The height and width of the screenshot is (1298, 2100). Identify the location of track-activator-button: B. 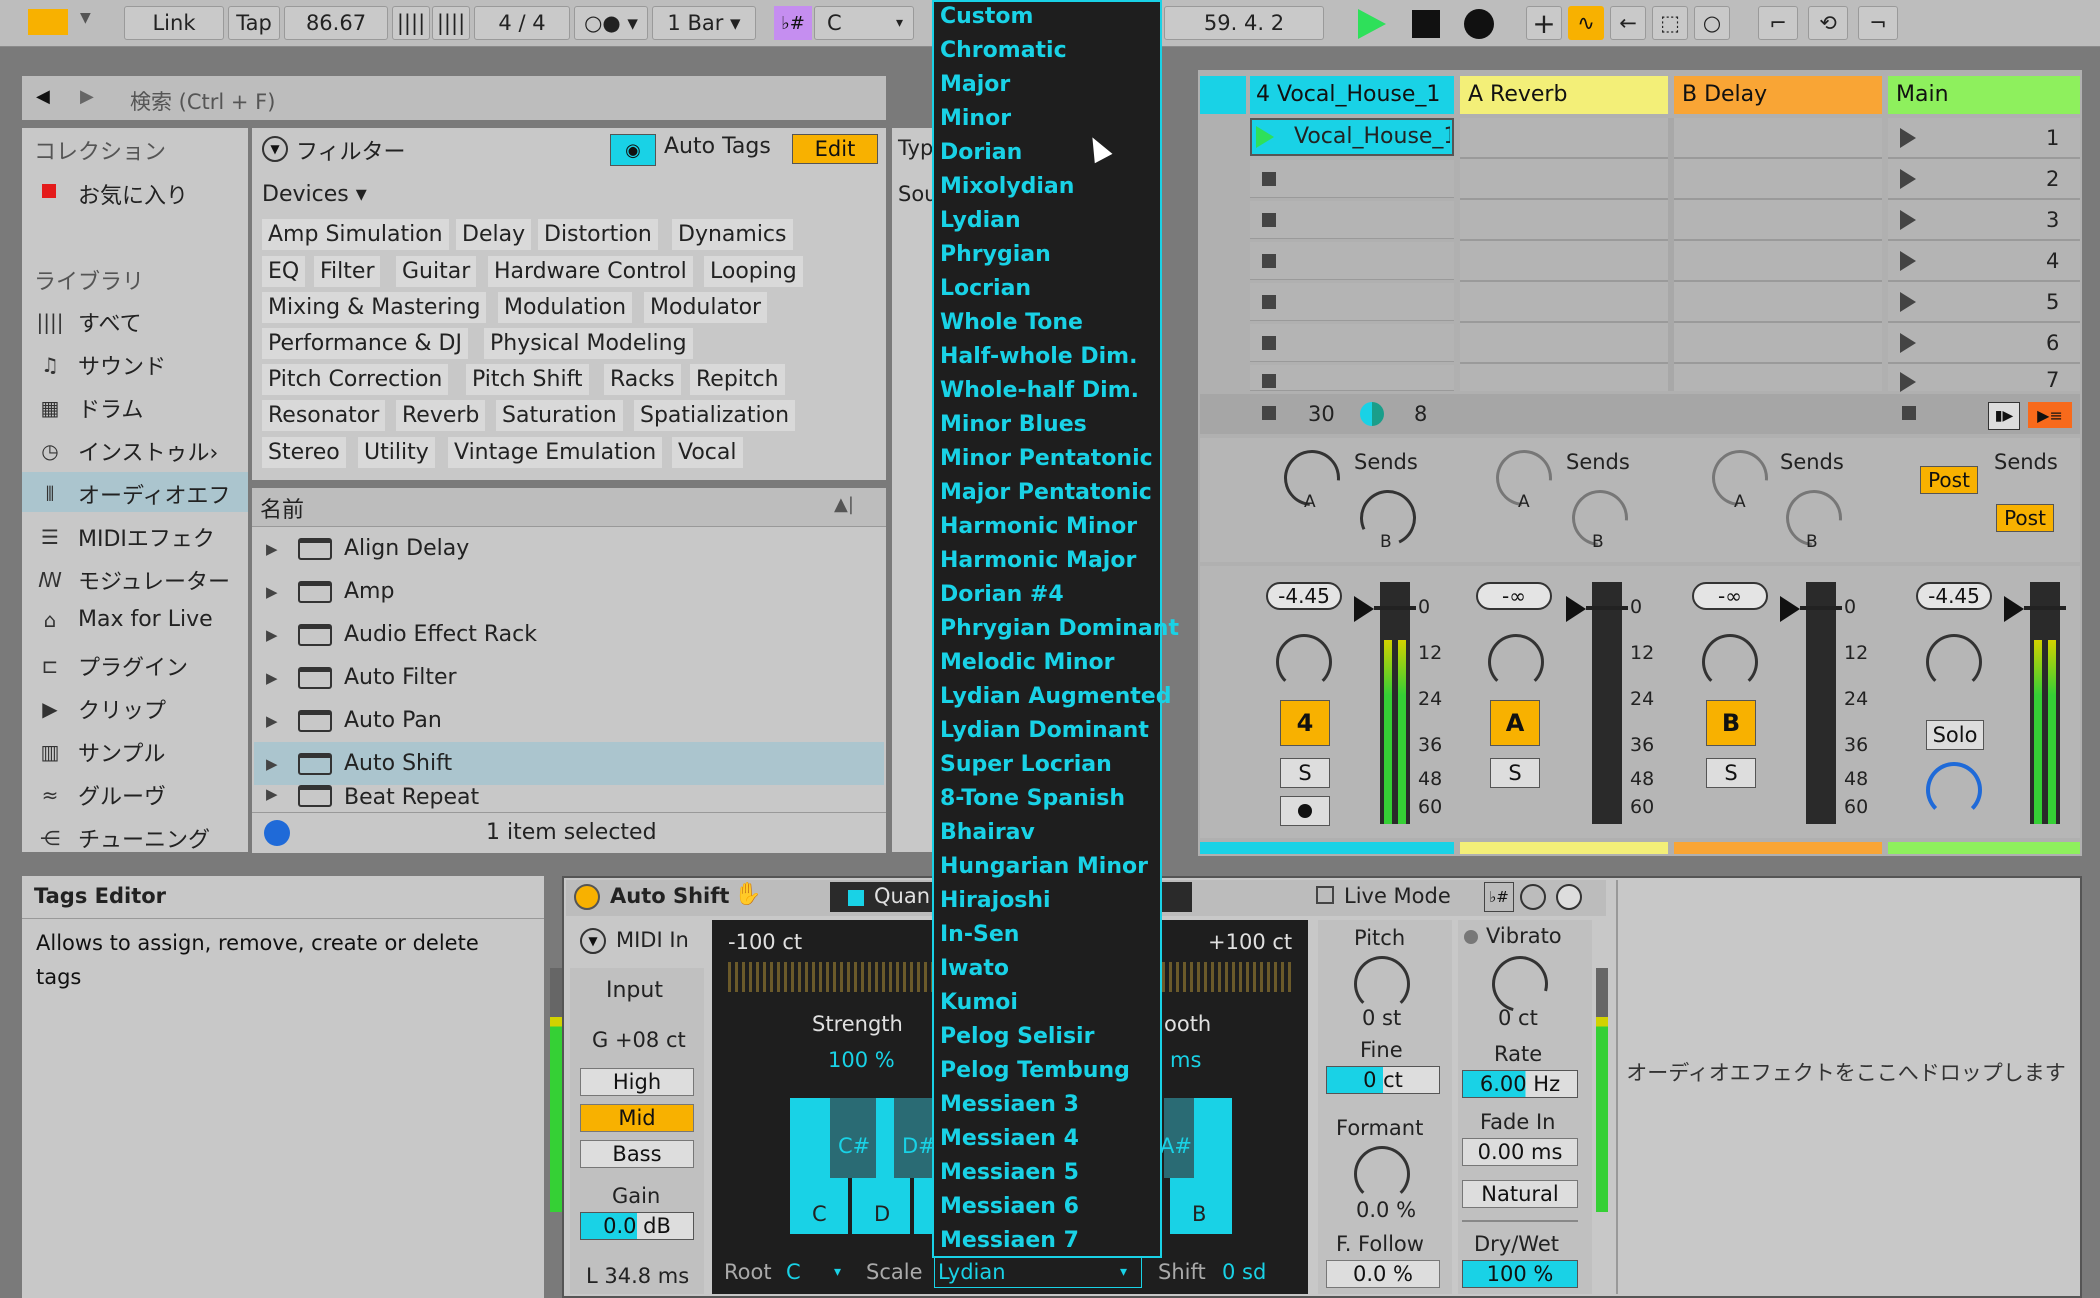
(1731, 723).